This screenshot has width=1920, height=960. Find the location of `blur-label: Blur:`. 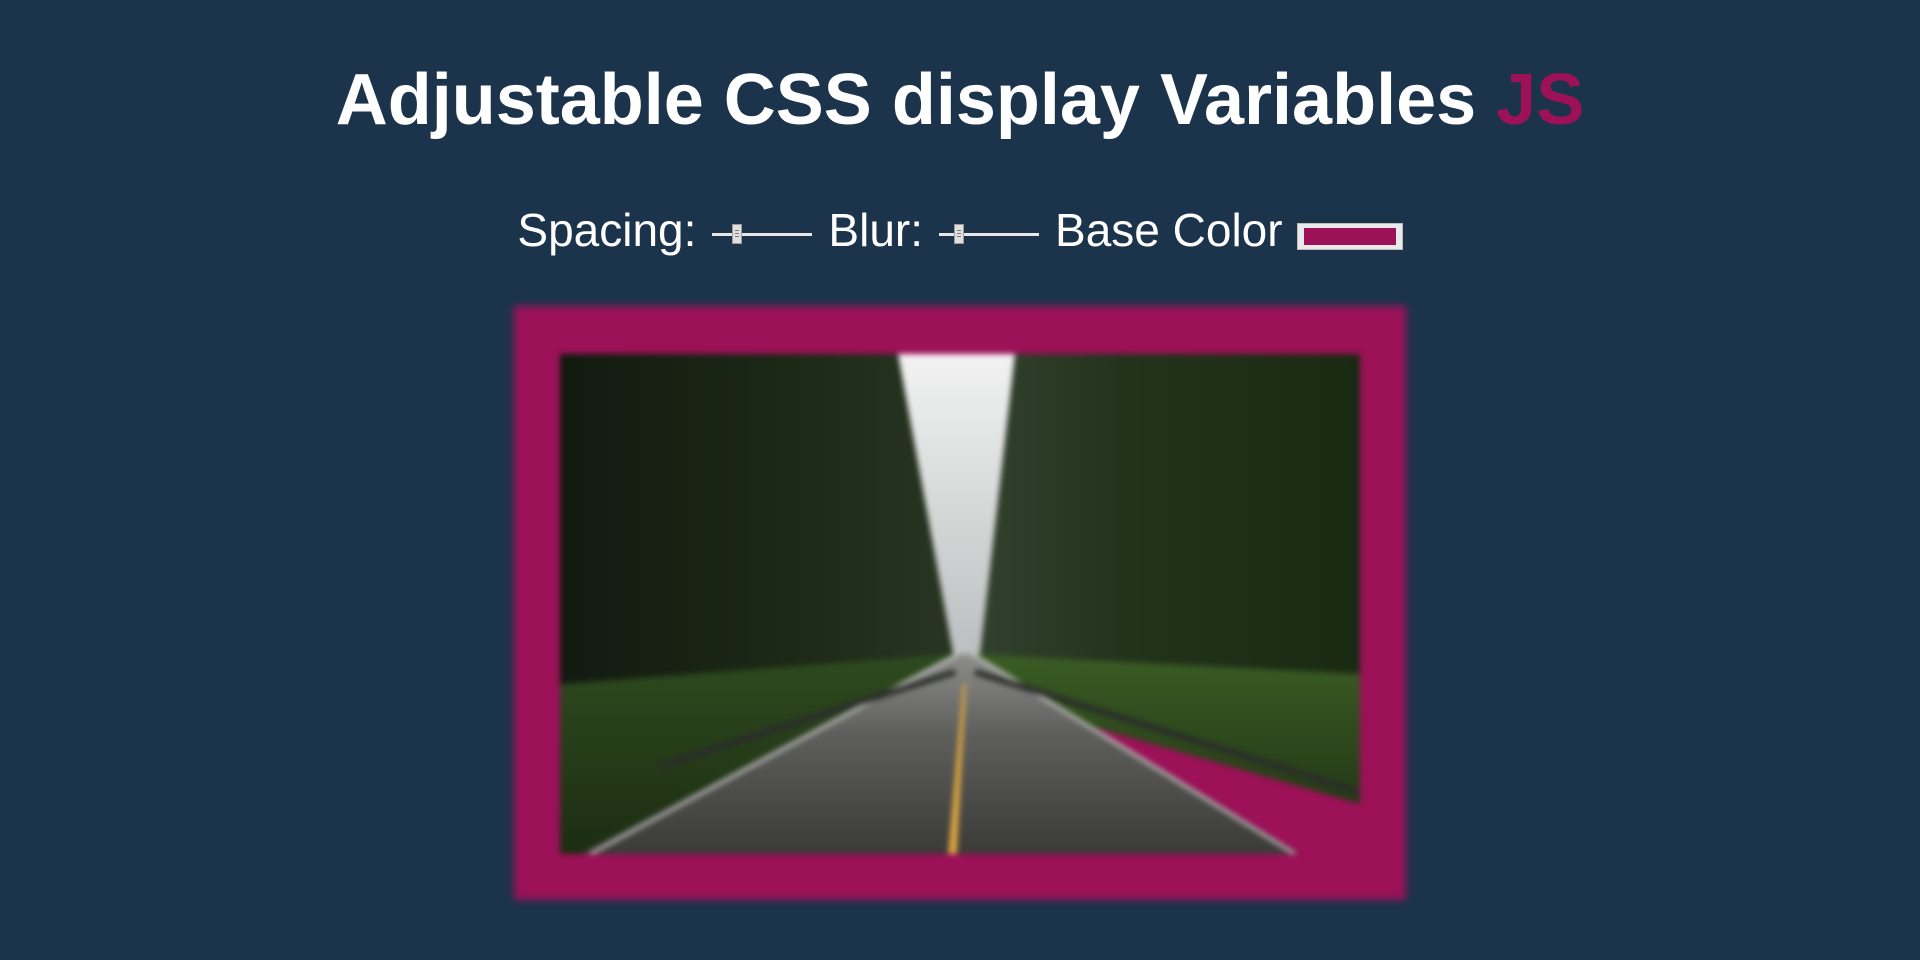

blur-label: Blur: is located at coordinates (876, 230).